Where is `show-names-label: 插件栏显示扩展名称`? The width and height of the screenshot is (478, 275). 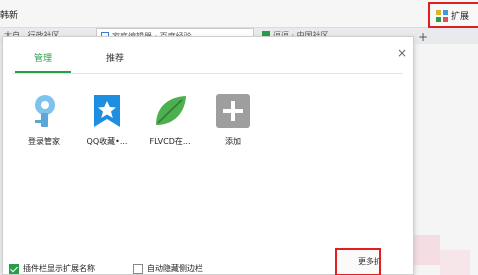 show-names-label: 插件栏显示扩展名称 is located at coordinates (59, 268).